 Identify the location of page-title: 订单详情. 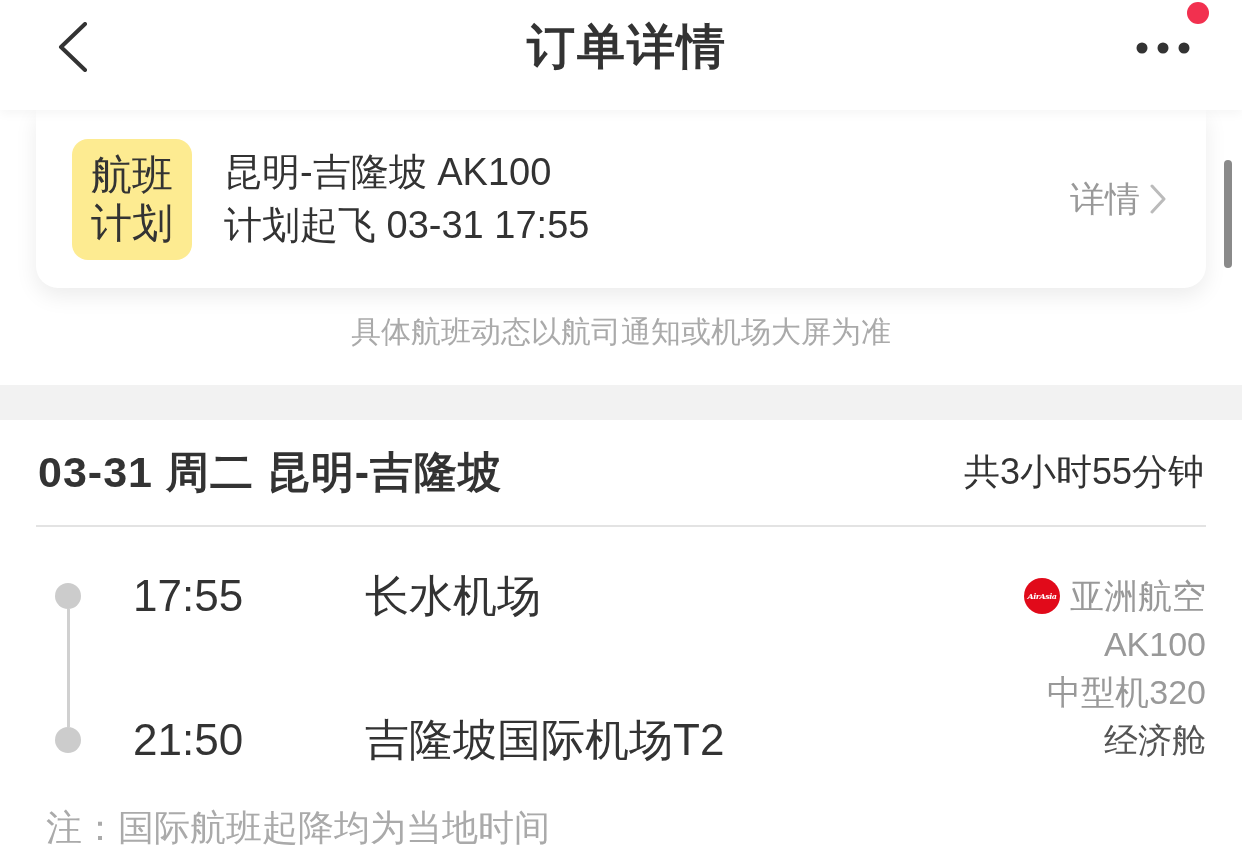
(627, 47).